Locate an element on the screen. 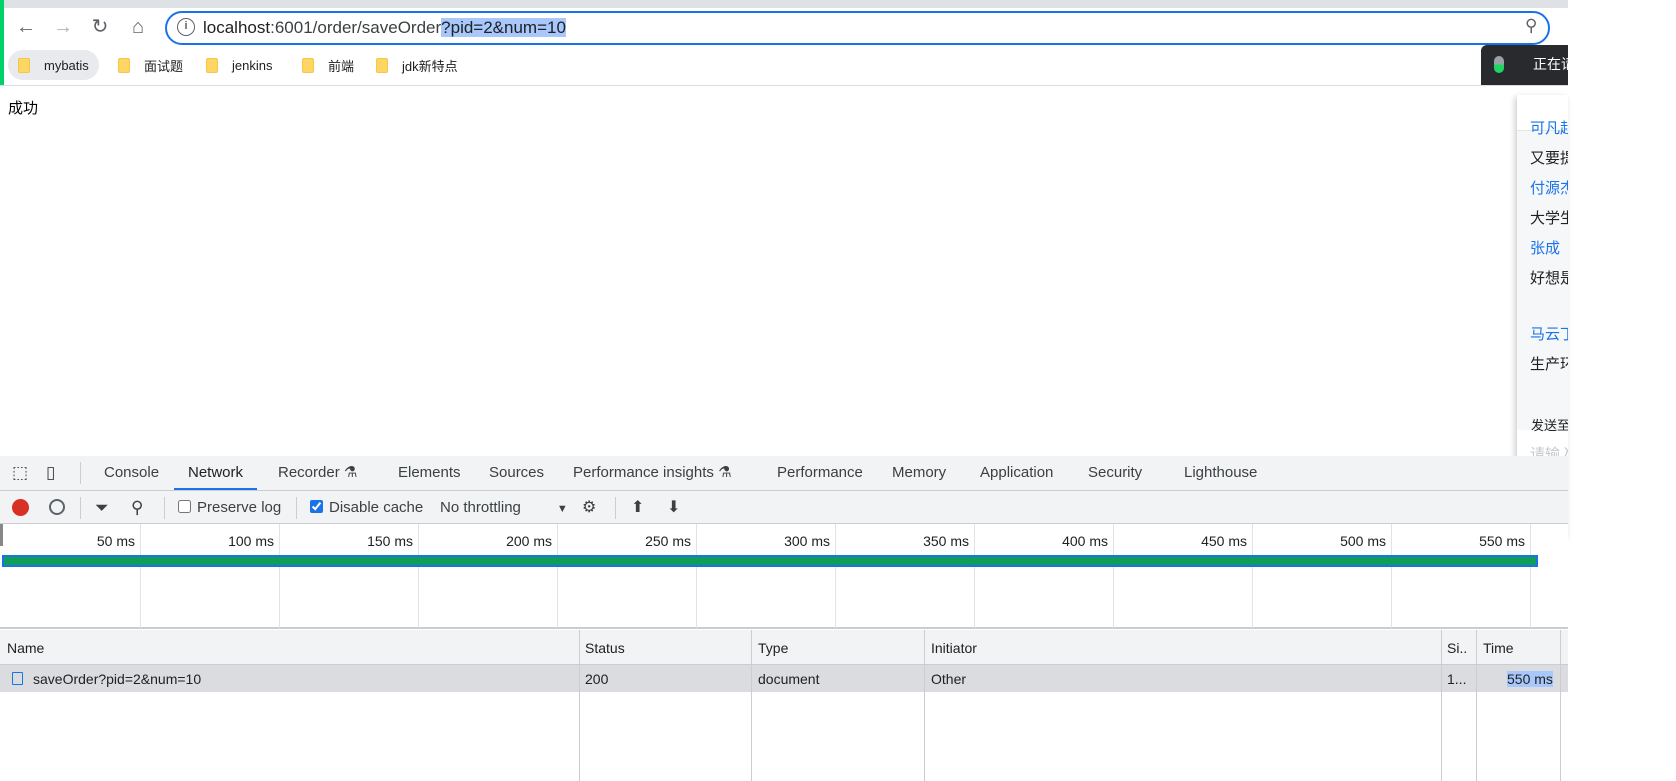 The image size is (1676, 781). message-text: 又要提 is located at coordinates (1549, 158).